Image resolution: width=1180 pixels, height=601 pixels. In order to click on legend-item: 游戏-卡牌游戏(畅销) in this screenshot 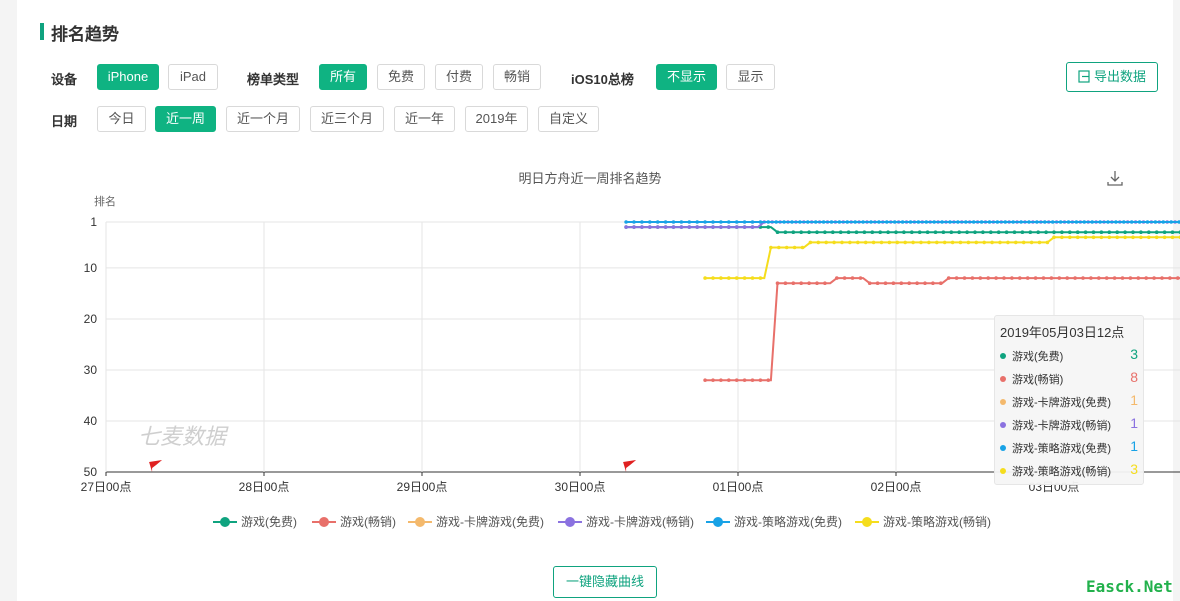, I will do `click(626, 521)`.